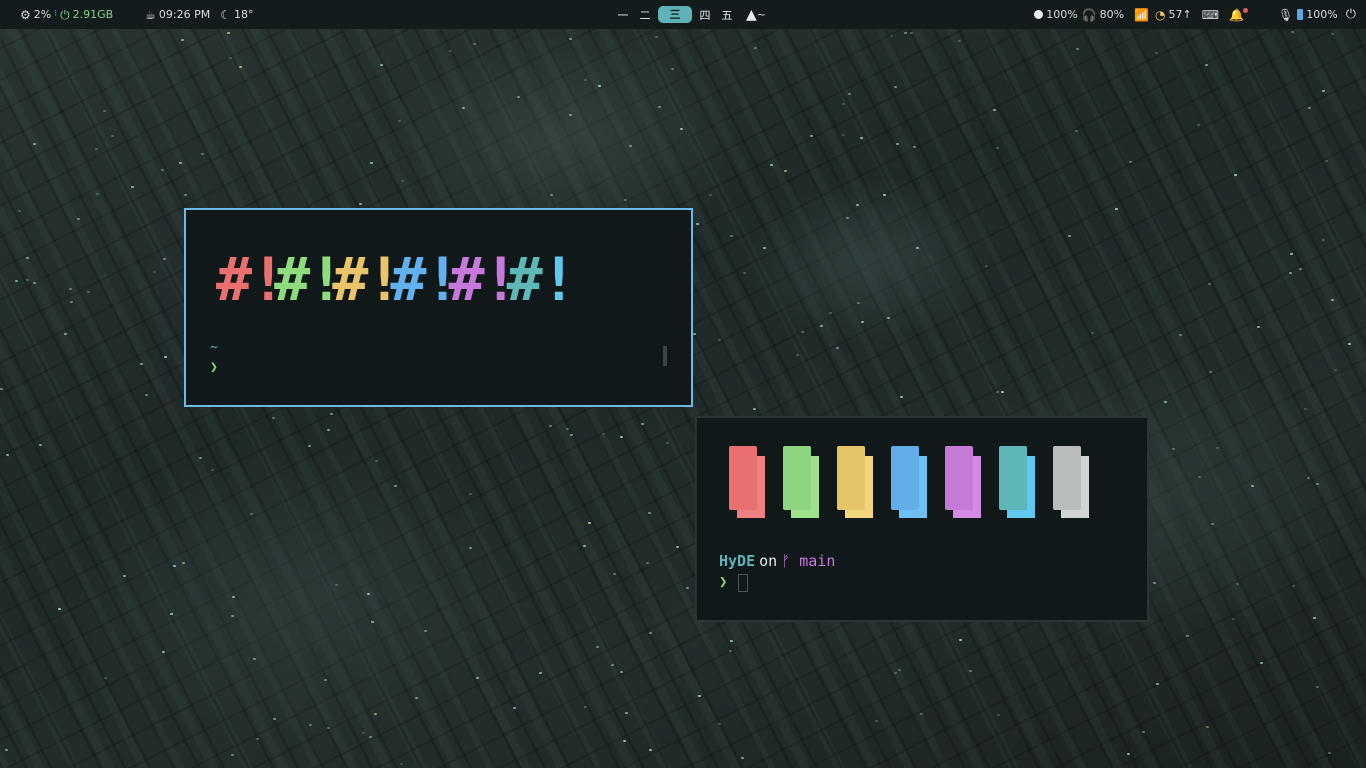 The height and width of the screenshot is (768, 1366). I want to click on clock-time: 09:26 PM, so click(184, 14).